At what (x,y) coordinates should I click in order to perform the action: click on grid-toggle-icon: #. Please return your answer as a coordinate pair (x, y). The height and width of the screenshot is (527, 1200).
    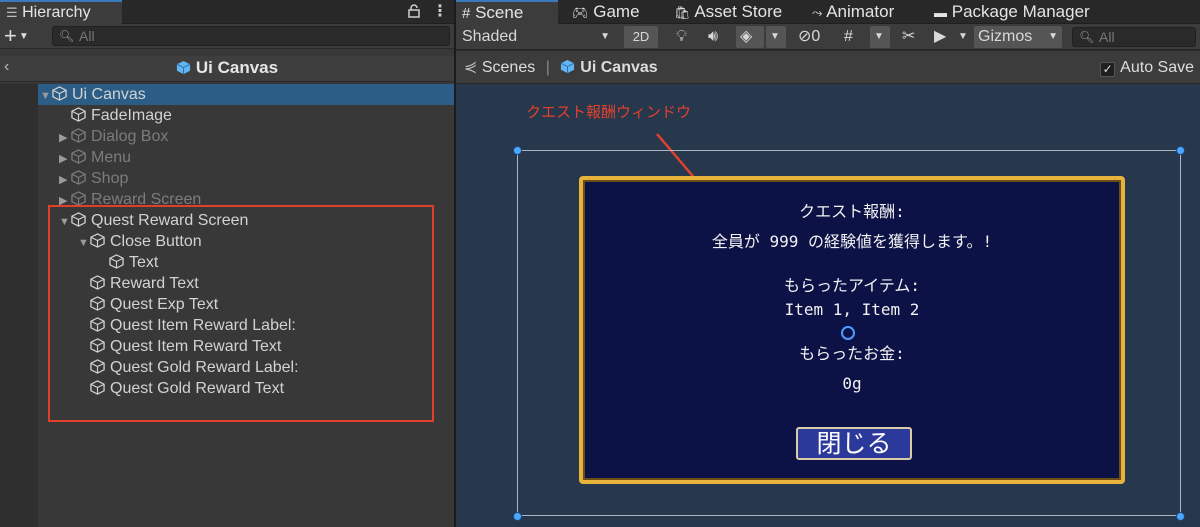
    Looking at the image, I should click on (853, 37).